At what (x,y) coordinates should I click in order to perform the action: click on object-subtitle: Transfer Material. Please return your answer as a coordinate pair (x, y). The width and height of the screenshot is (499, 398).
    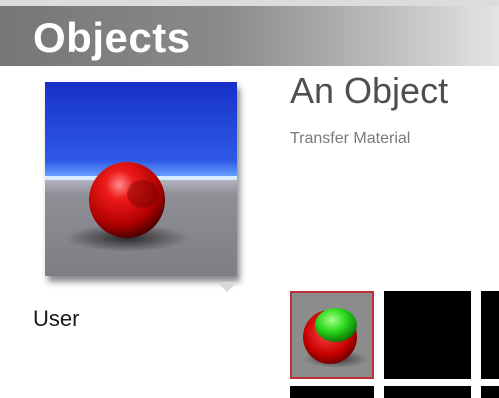
    Looking at the image, I should click on (350, 138).